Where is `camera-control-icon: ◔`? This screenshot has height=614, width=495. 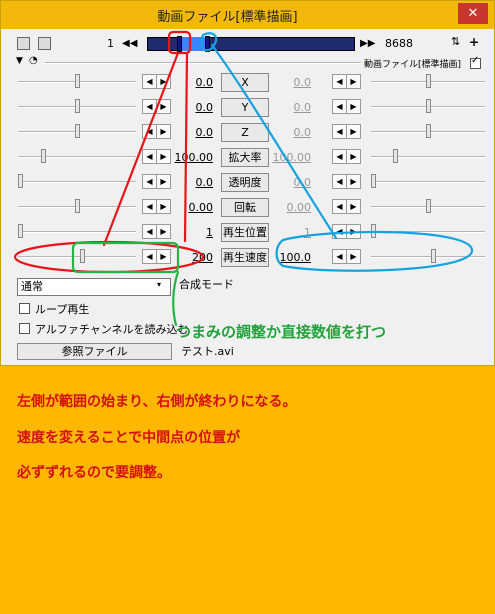
camera-control-icon: ◔ is located at coordinates (33, 60).